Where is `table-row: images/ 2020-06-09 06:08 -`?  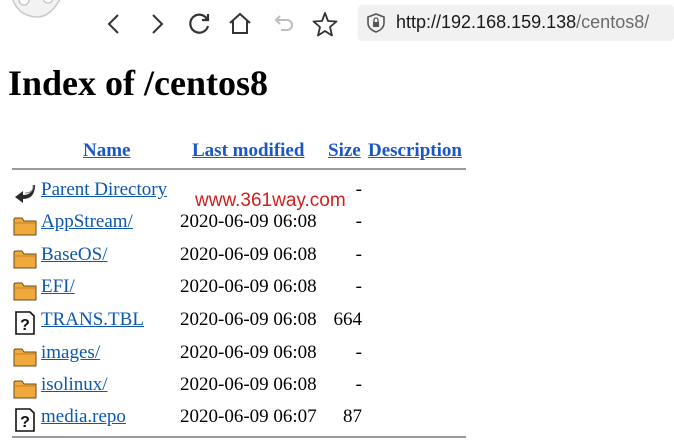 table-row: images/ 2020-06-09 06:08 - is located at coordinates (337, 358).